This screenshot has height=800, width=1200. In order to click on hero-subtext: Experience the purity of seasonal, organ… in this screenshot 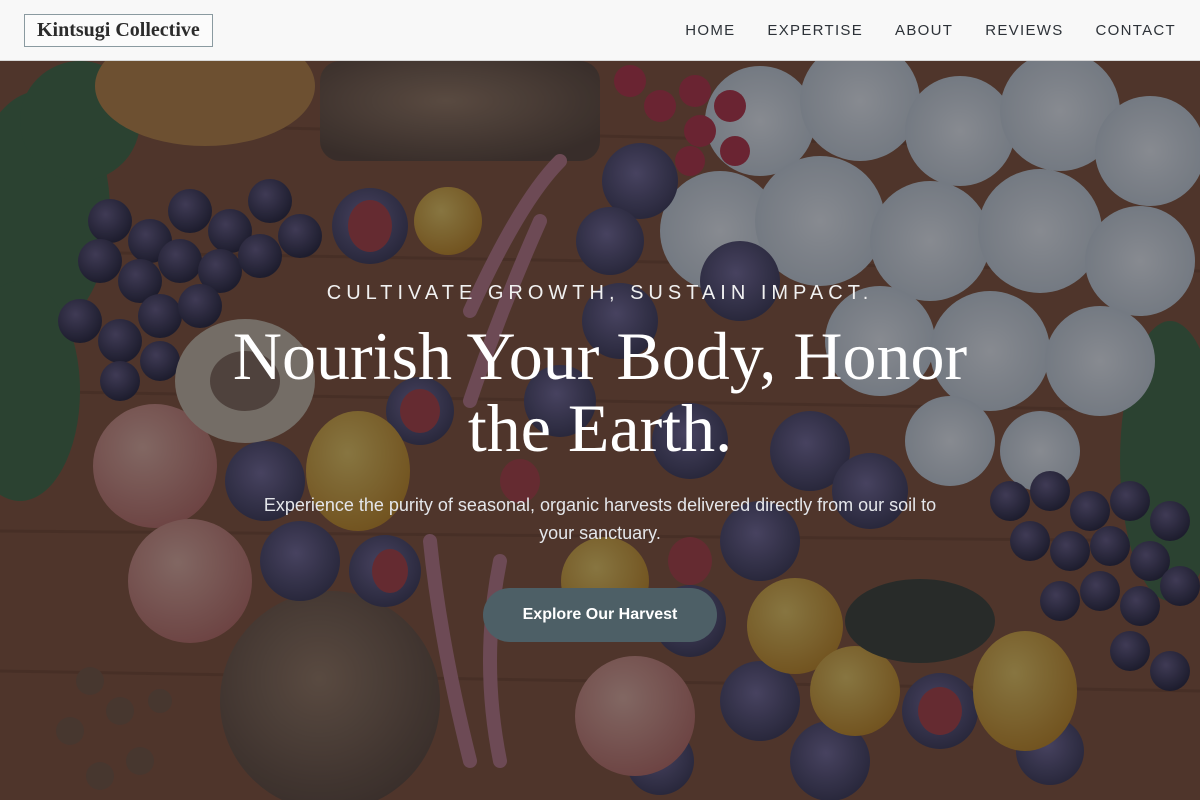, I will do `click(600, 519)`.